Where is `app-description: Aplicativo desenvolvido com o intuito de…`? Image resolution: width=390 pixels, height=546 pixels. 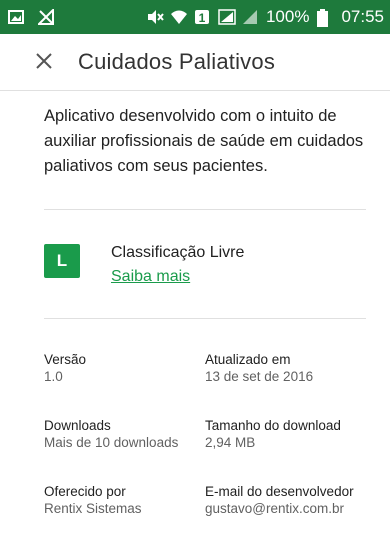 app-description: Aplicativo desenvolvido com o intuito de… is located at coordinates (204, 141).